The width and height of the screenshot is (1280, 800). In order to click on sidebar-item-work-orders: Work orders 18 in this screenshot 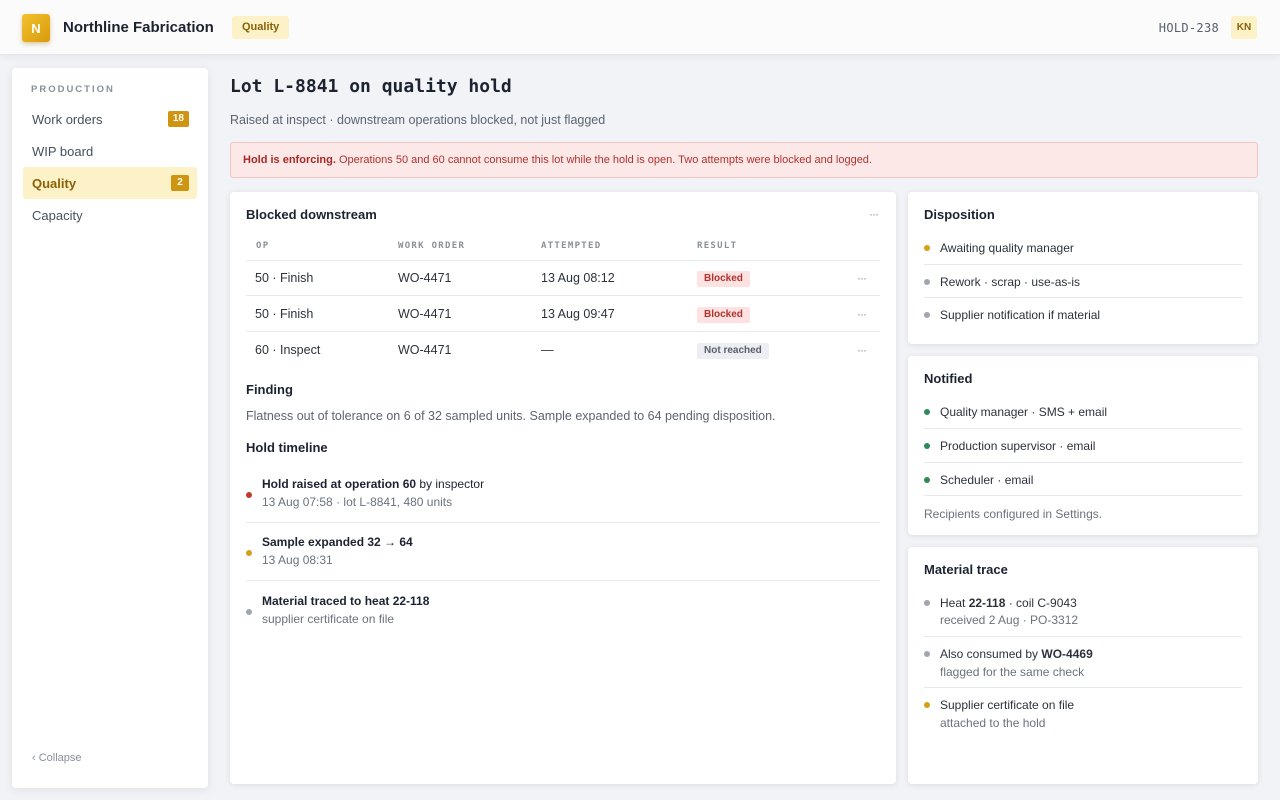, I will do `click(110, 119)`.